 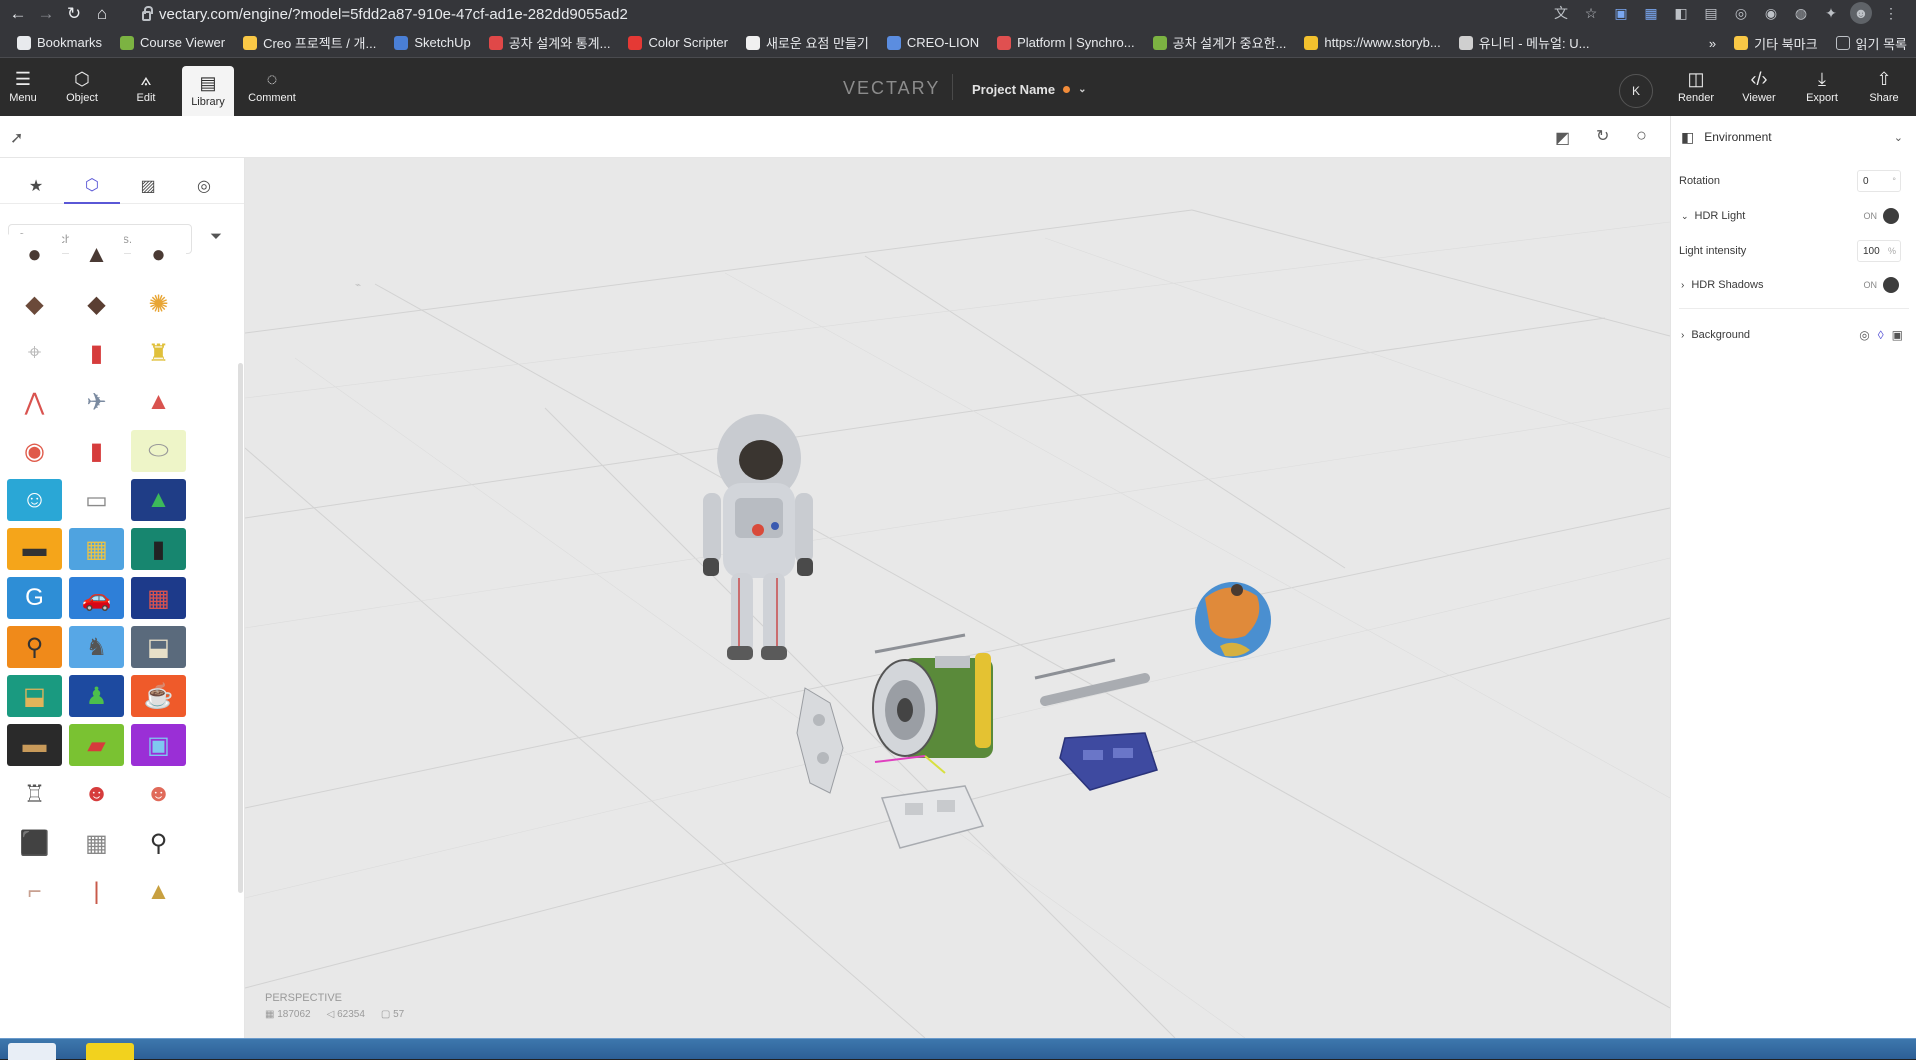 I want to click on environments-tab: ◎, so click(x=204, y=186).